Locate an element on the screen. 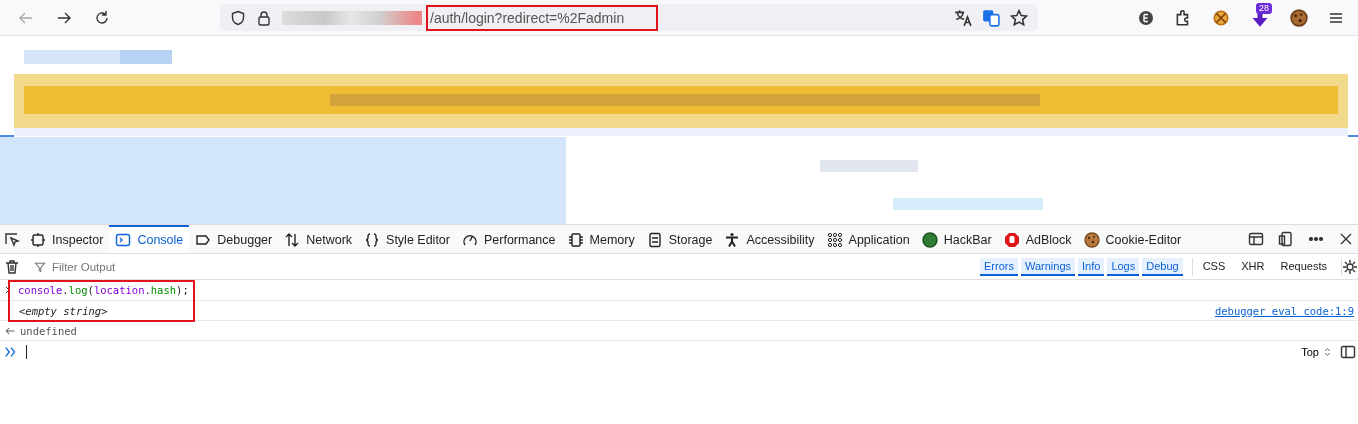  trash-icon is located at coordinates (12, 266).